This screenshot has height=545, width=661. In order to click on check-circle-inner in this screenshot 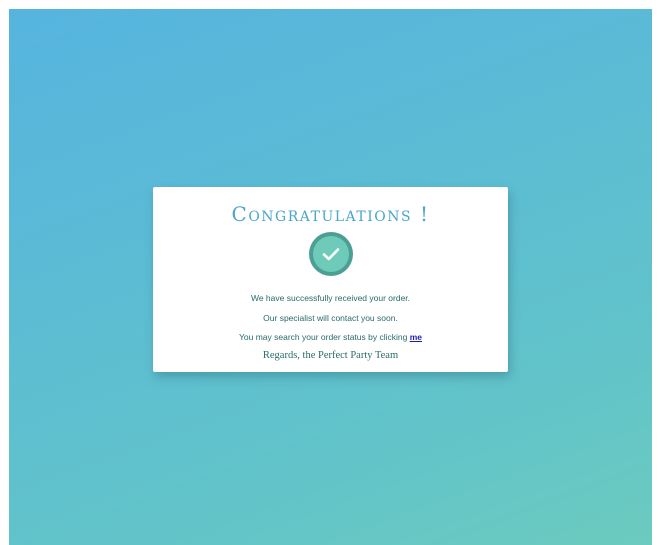, I will do `click(330, 254)`.